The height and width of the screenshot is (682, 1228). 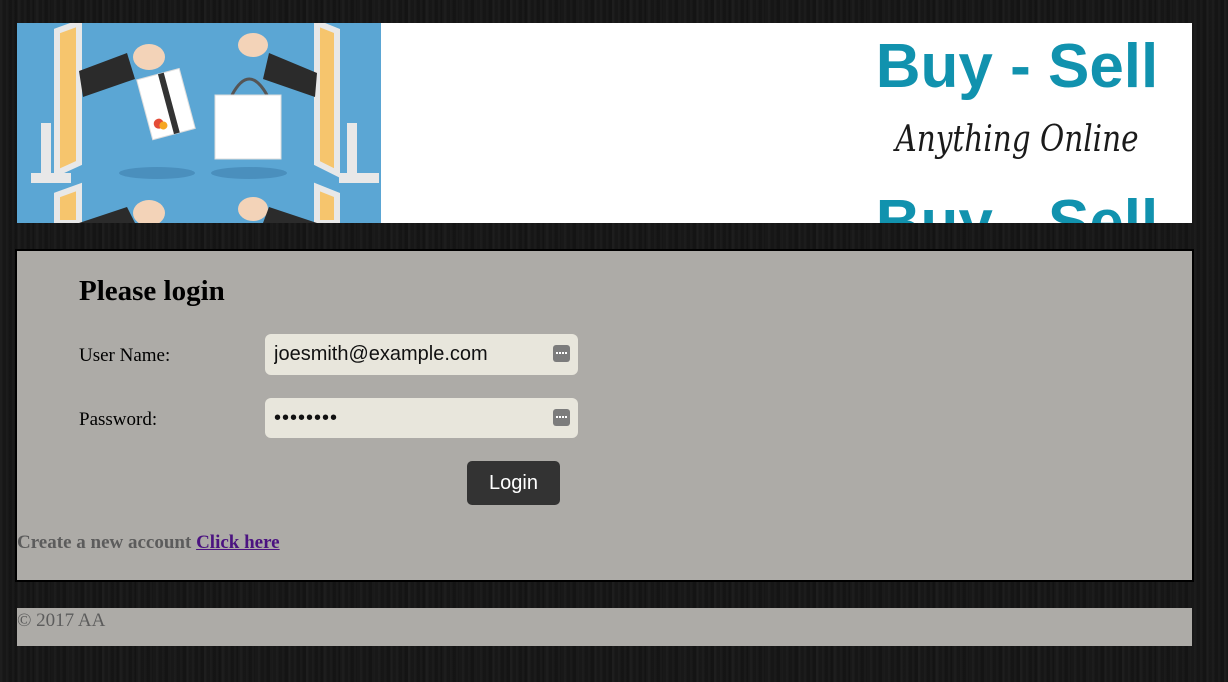 I want to click on password-input, so click(x=404, y=418).